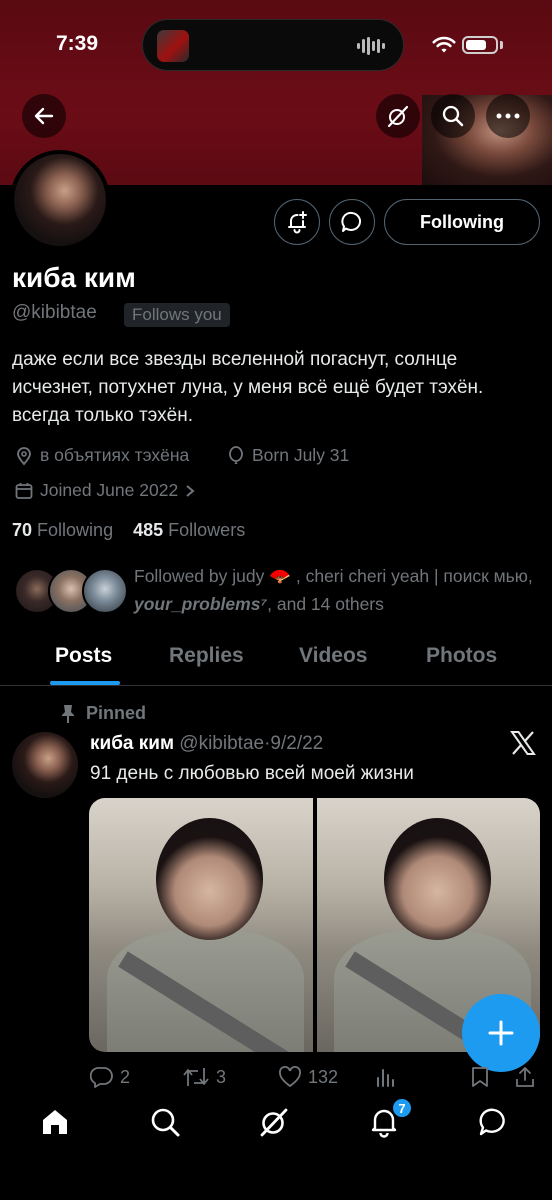  Describe the element at coordinates (236, 454) in the screenshot. I see `balloon-icon` at that location.